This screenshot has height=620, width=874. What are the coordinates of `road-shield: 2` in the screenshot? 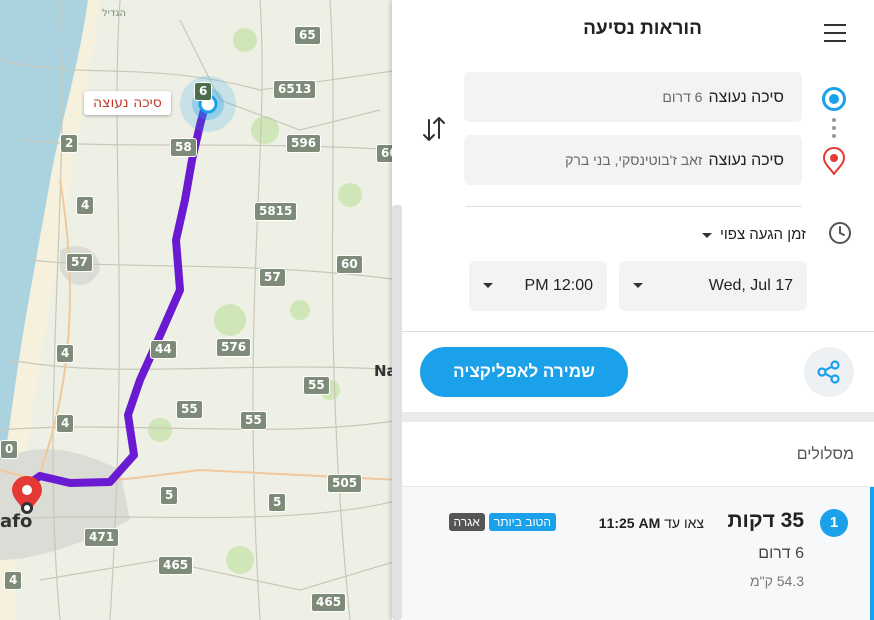 It's located at (69, 143).